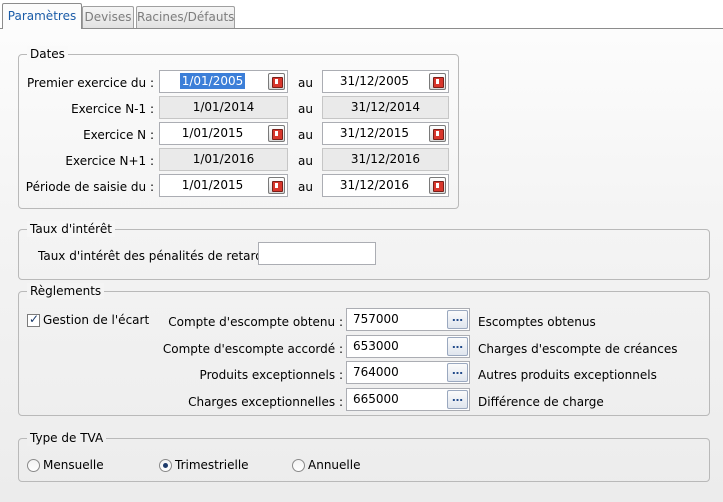 Image resolution: width=723 pixels, height=502 pixels. What do you see at coordinates (212, 81) in the screenshot?
I see `premier-exercice-from-value: 1/01/2005` at bounding box center [212, 81].